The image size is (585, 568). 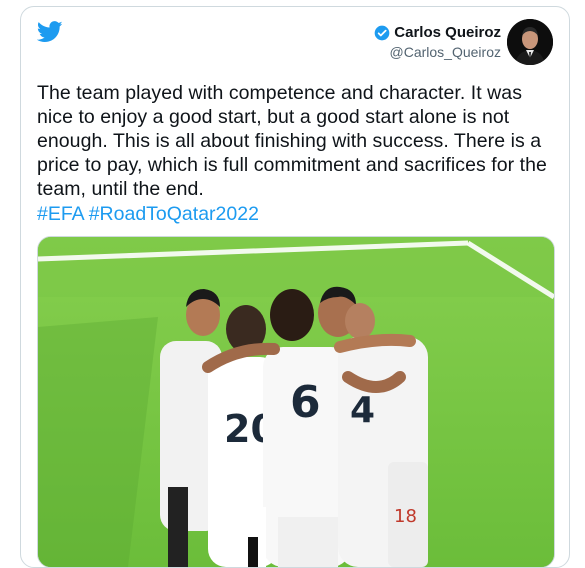 What do you see at coordinates (447, 32) in the screenshot?
I see `author-display-name: Carlos Queiroz` at bounding box center [447, 32].